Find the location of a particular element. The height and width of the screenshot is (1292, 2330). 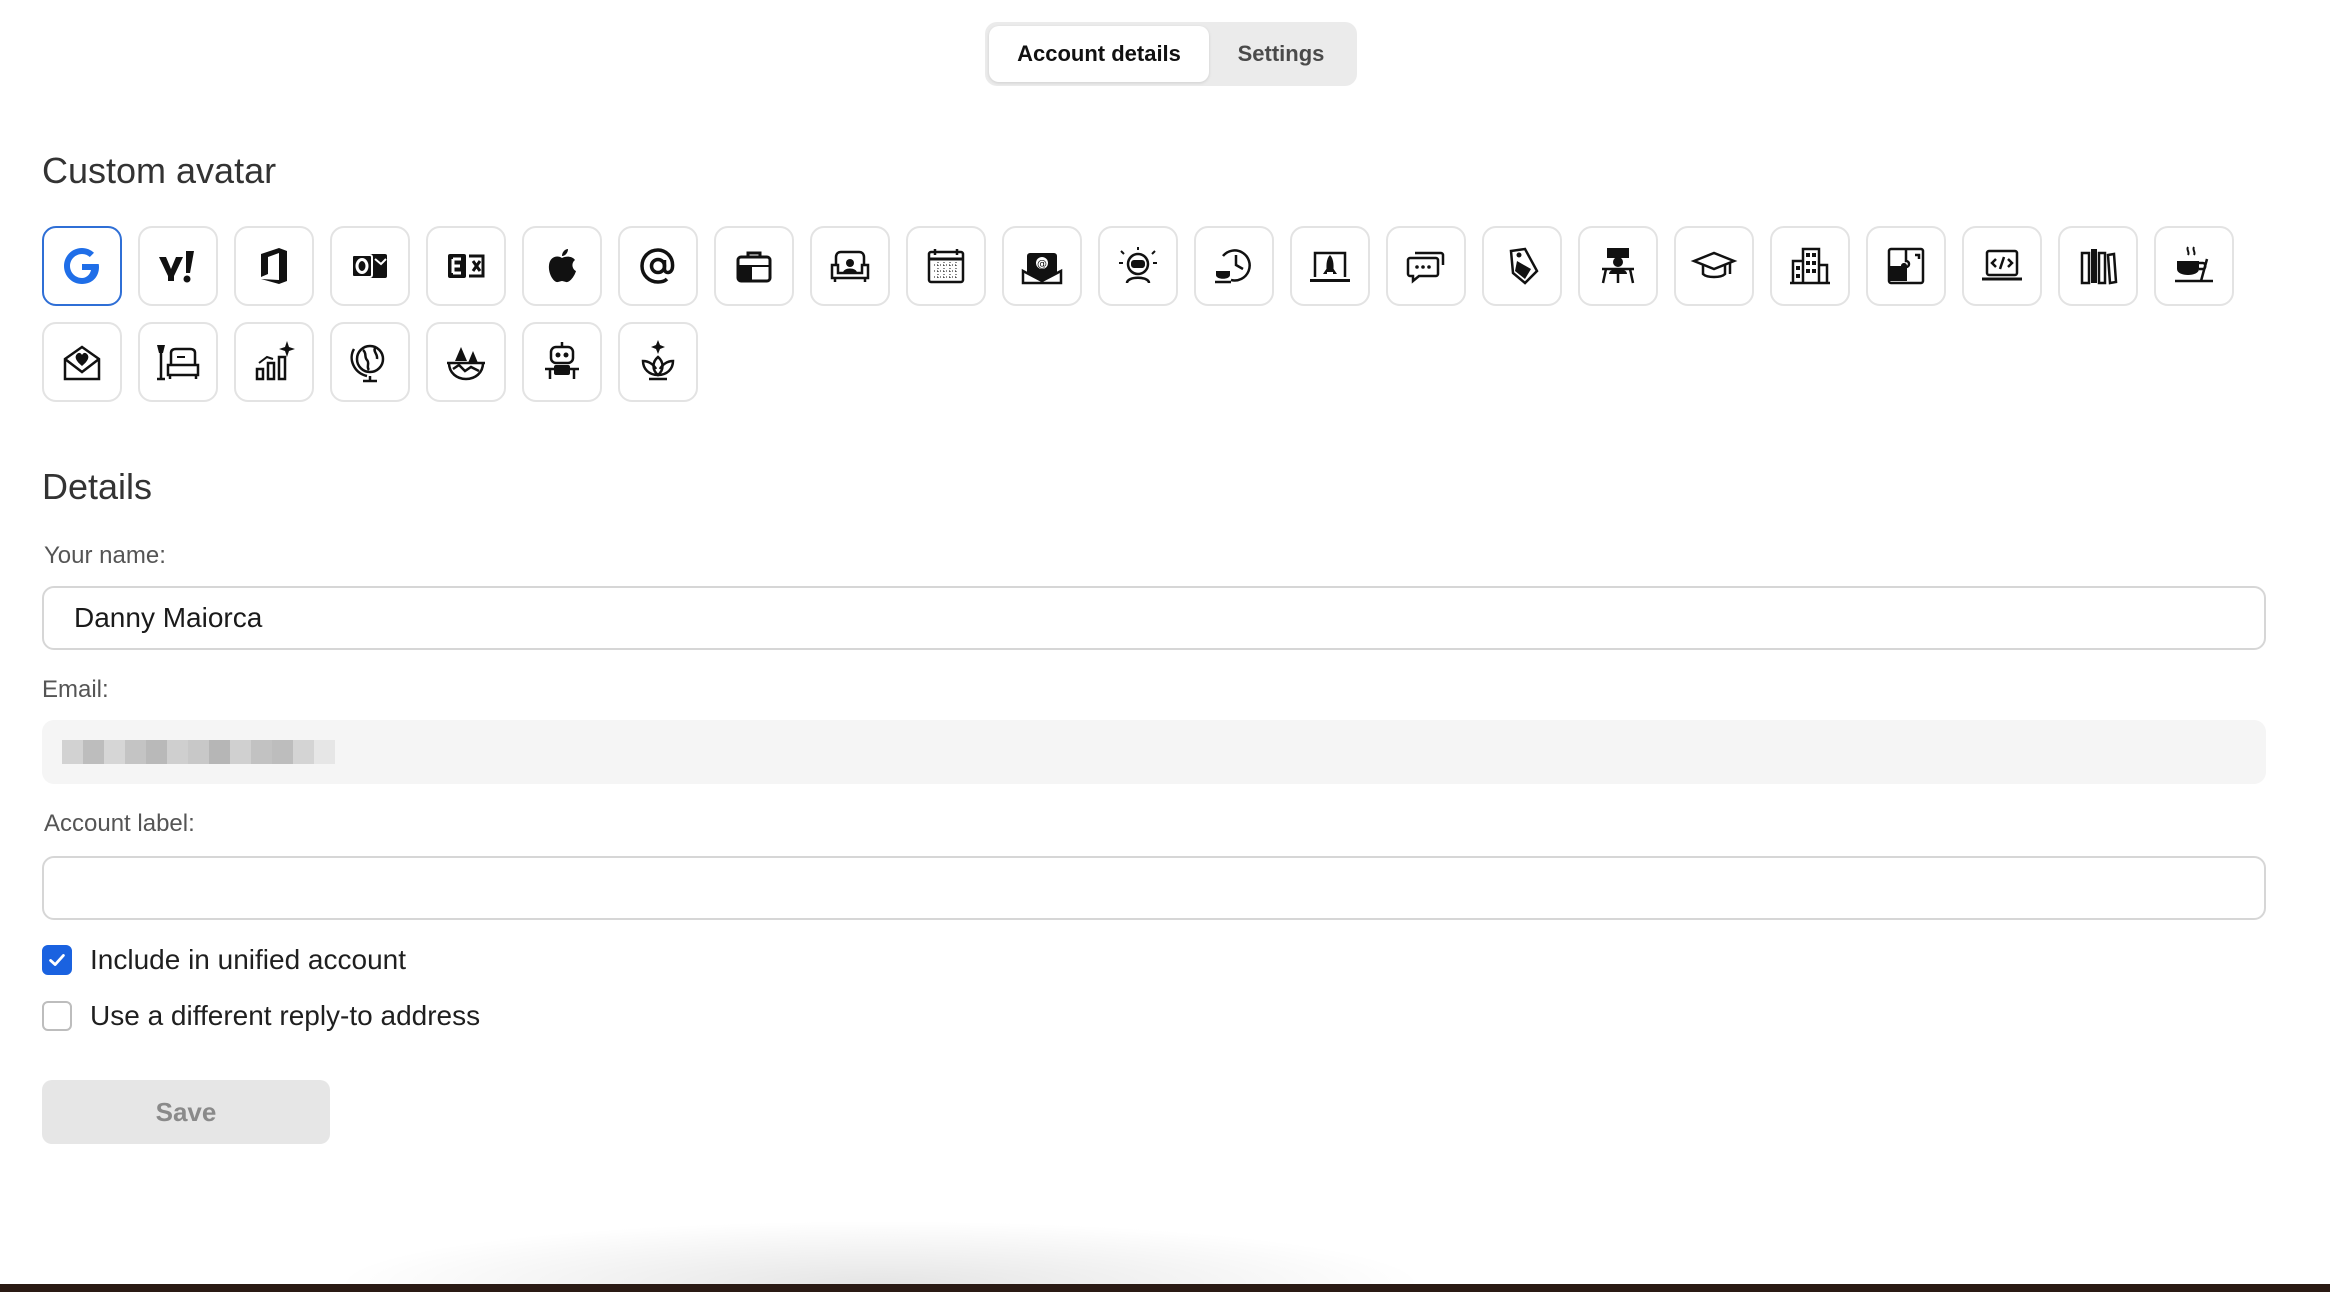

avatar-option-reading-chair is located at coordinates (178, 362).